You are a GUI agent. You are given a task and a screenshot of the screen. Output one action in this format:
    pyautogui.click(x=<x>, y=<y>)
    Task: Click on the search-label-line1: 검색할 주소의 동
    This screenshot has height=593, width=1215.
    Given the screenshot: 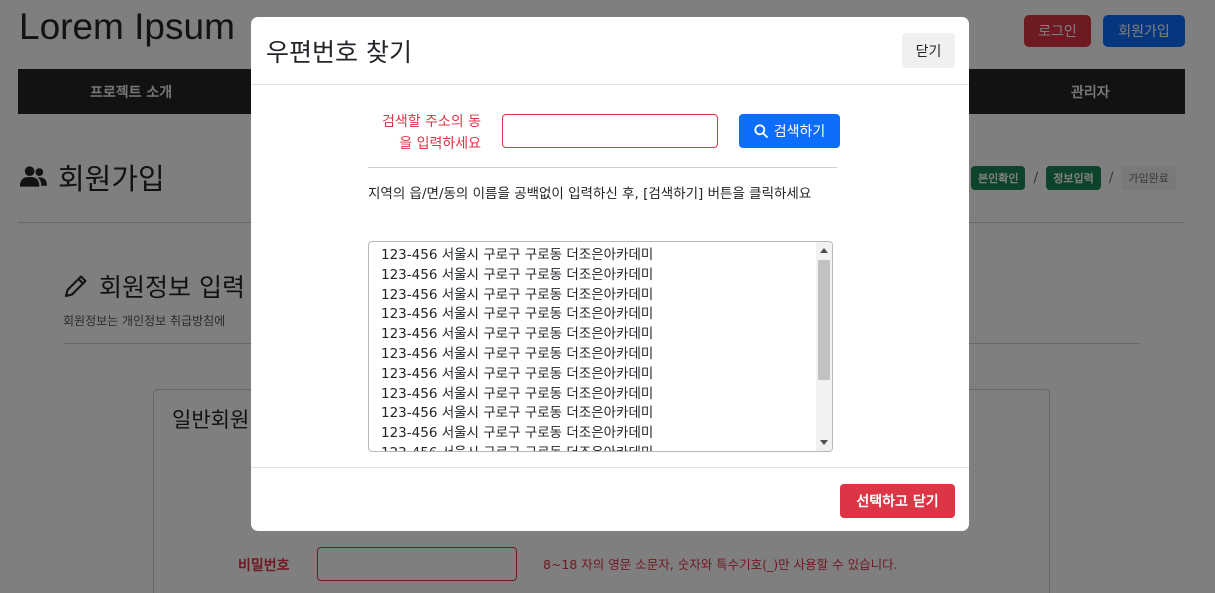 What is the action you would take?
    pyautogui.click(x=431, y=122)
    